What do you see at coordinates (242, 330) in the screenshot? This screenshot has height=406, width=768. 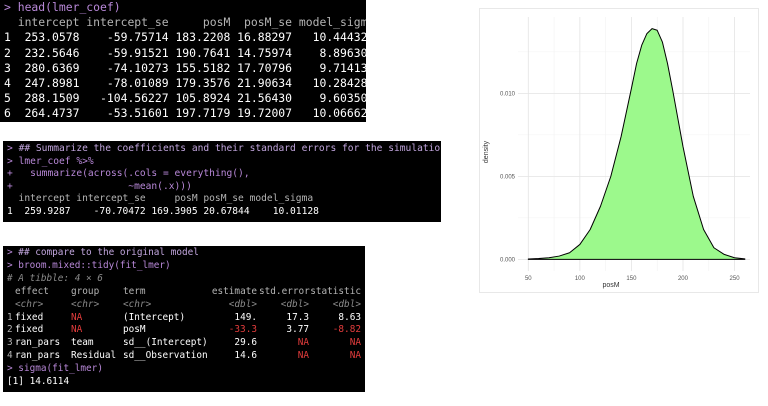 I see `table-cell-estimate: -33.3` at bounding box center [242, 330].